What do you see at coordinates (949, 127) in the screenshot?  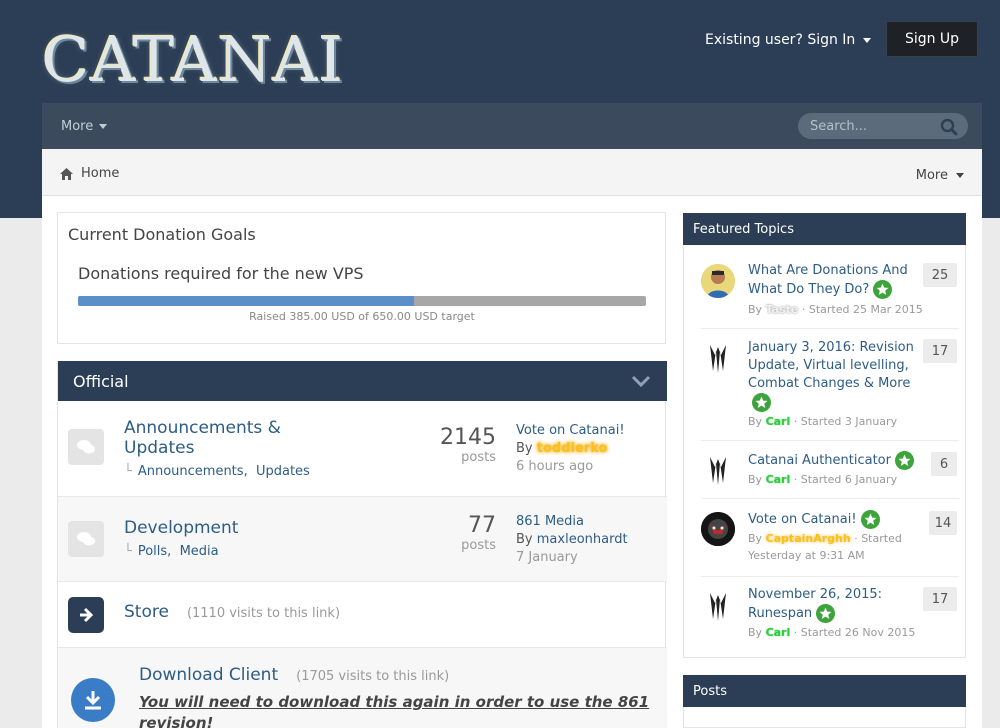 I see `search-icon` at bounding box center [949, 127].